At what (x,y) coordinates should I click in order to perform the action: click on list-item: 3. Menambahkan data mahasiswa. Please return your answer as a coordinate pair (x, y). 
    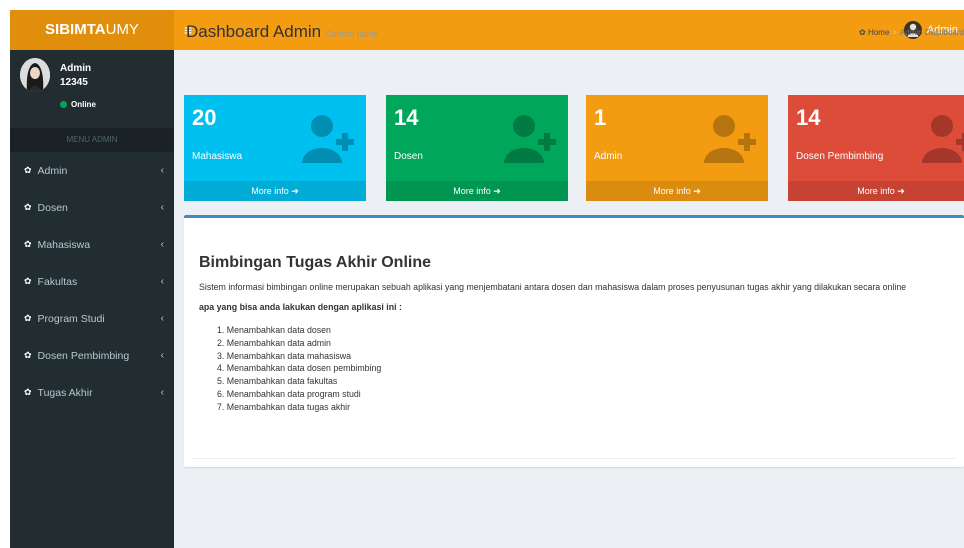
    Looking at the image, I should click on (284, 355).